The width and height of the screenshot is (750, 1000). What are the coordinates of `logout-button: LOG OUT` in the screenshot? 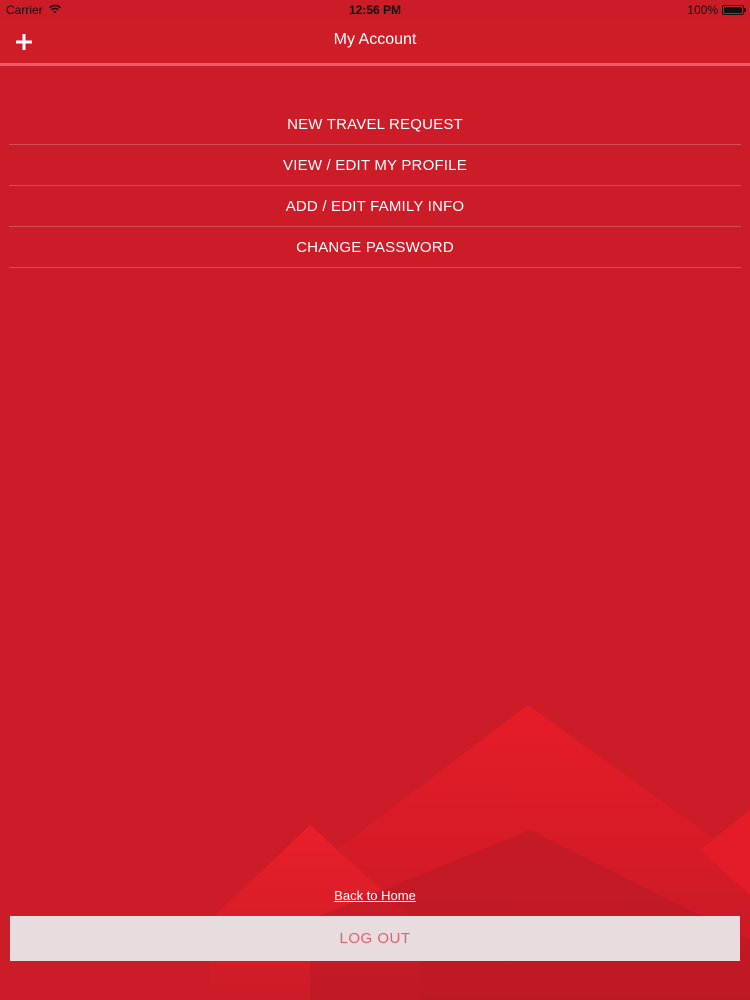 It's located at (375, 938).